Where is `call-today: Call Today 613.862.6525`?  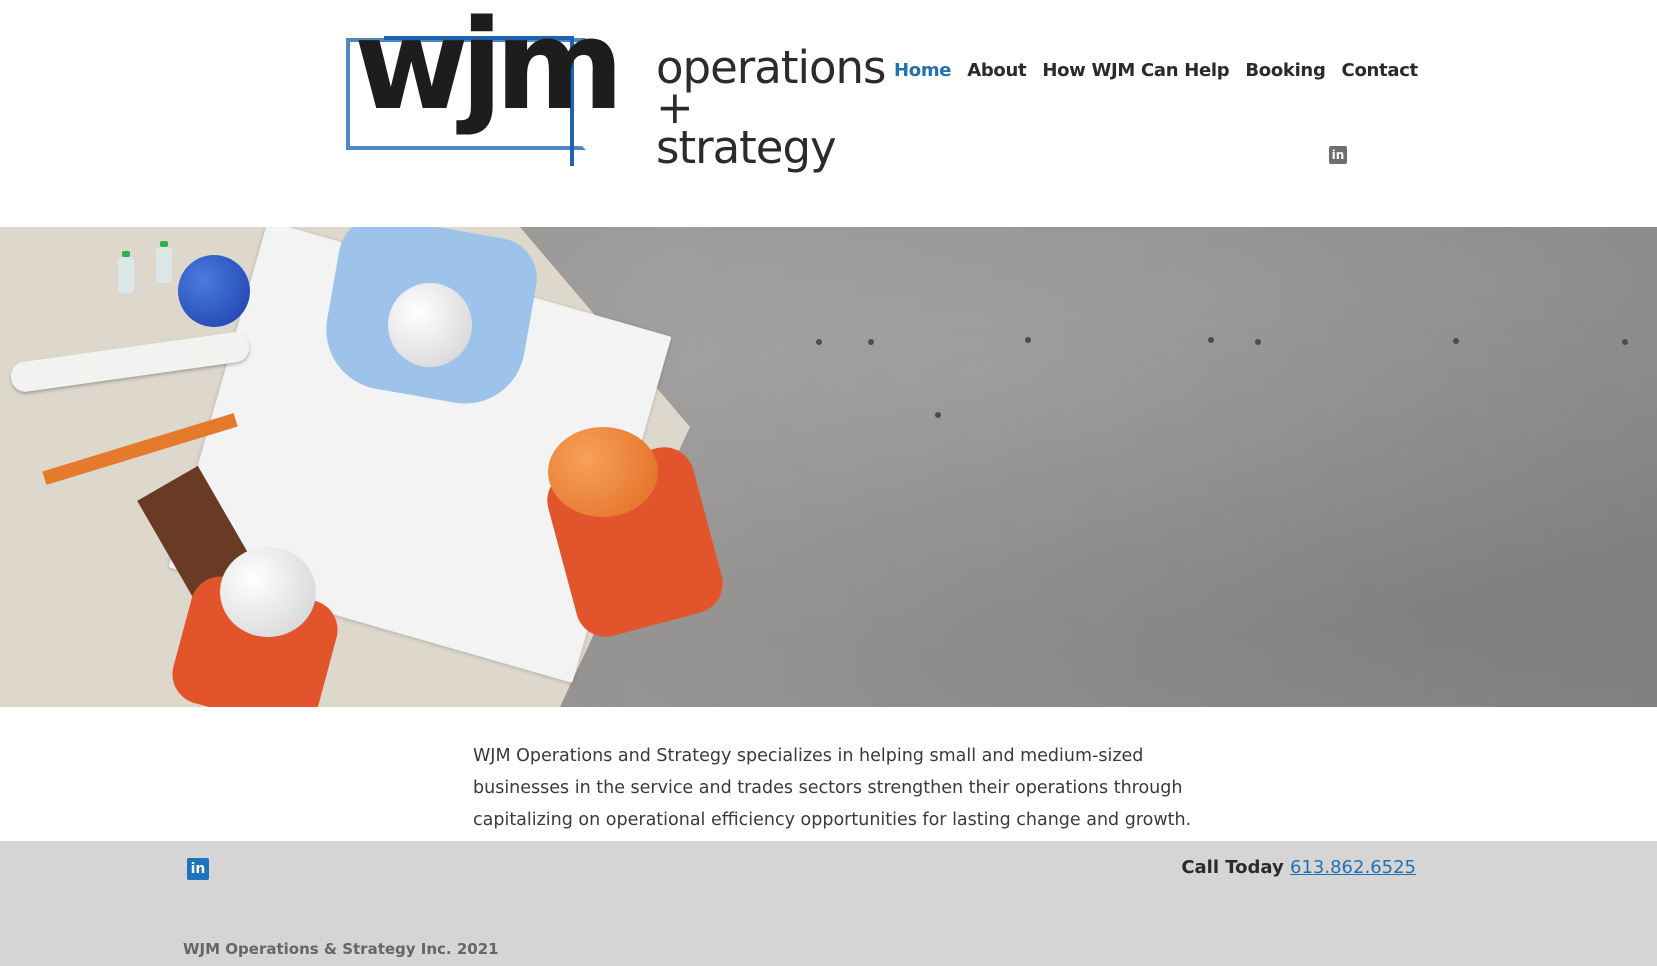
call-today: Call Today 613.862.6525 is located at coordinates (1298, 867).